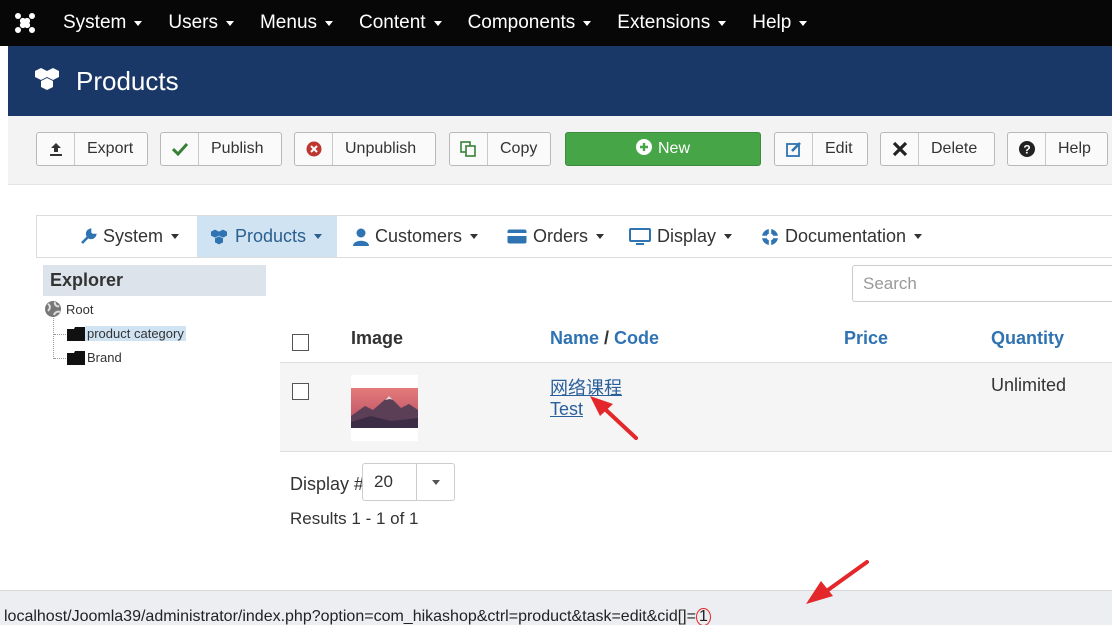 The image size is (1112, 625). Describe the element at coordinates (354, 518) in the screenshot. I see `results-count: Results 1 - 1 of 1` at that location.